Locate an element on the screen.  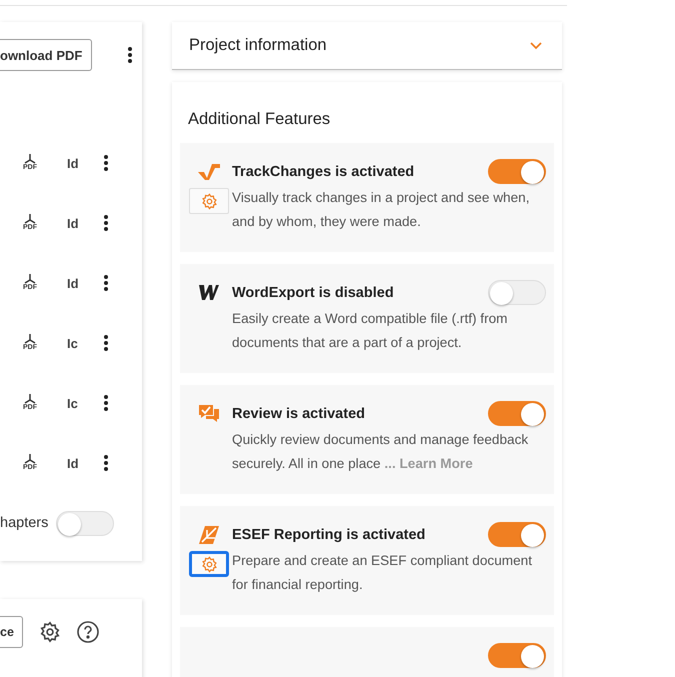
feature-description: Prepare and create an ESEF compliant document for financial reporting. is located at coordinates (382, 573).